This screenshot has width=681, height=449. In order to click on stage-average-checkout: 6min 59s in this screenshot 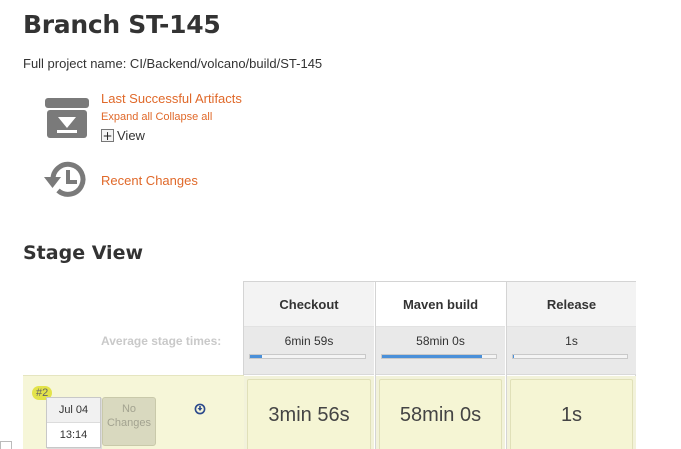, I will do `click(309, 351)`.